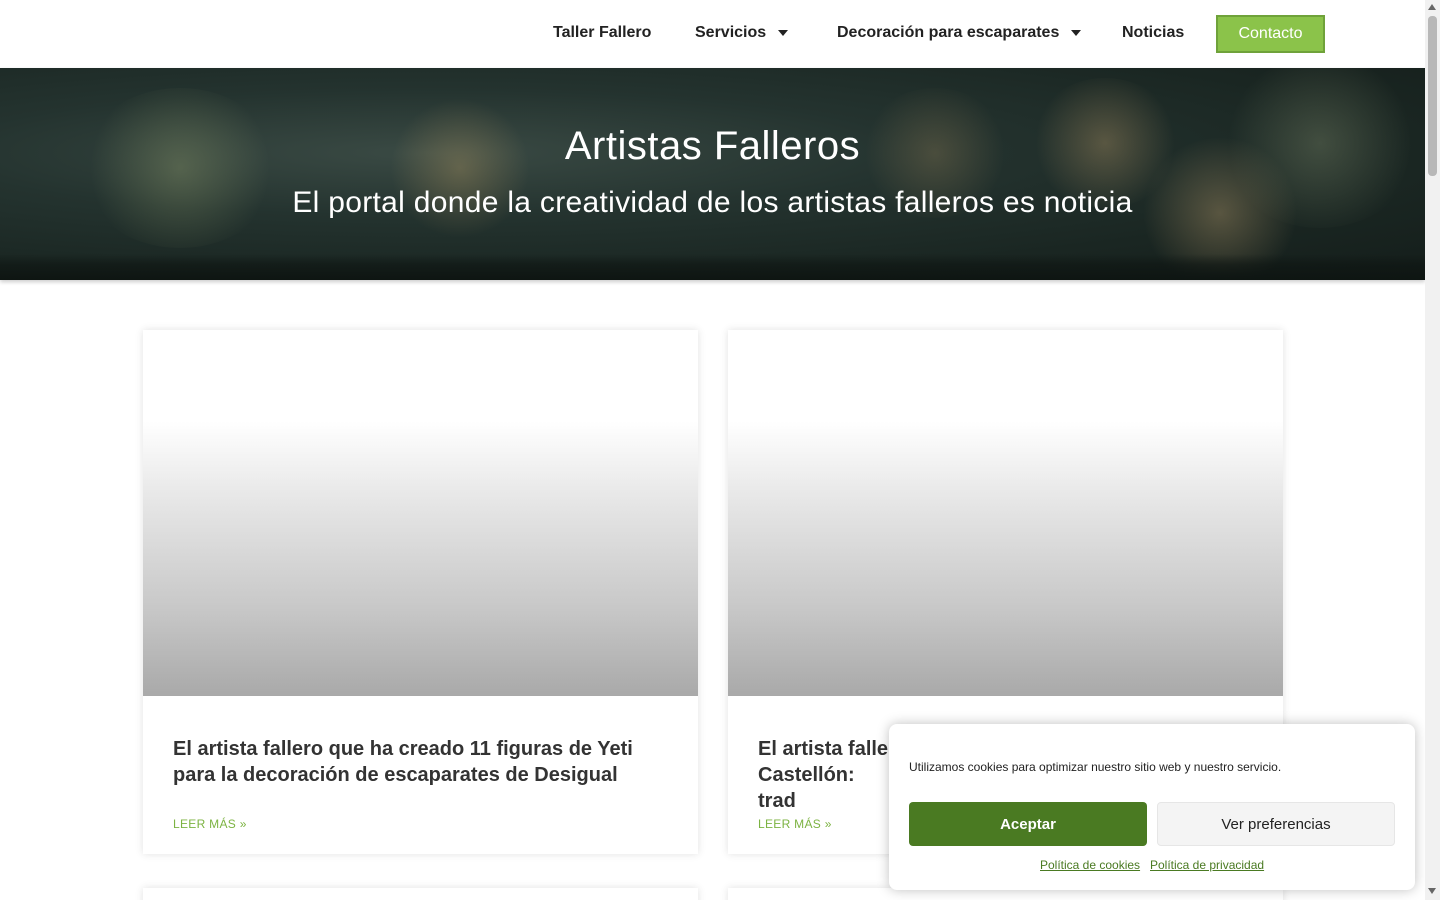 This screenshot has width=1440, height=900. I want to click on hero-title: Artistas Falleros, so click(712, 146).